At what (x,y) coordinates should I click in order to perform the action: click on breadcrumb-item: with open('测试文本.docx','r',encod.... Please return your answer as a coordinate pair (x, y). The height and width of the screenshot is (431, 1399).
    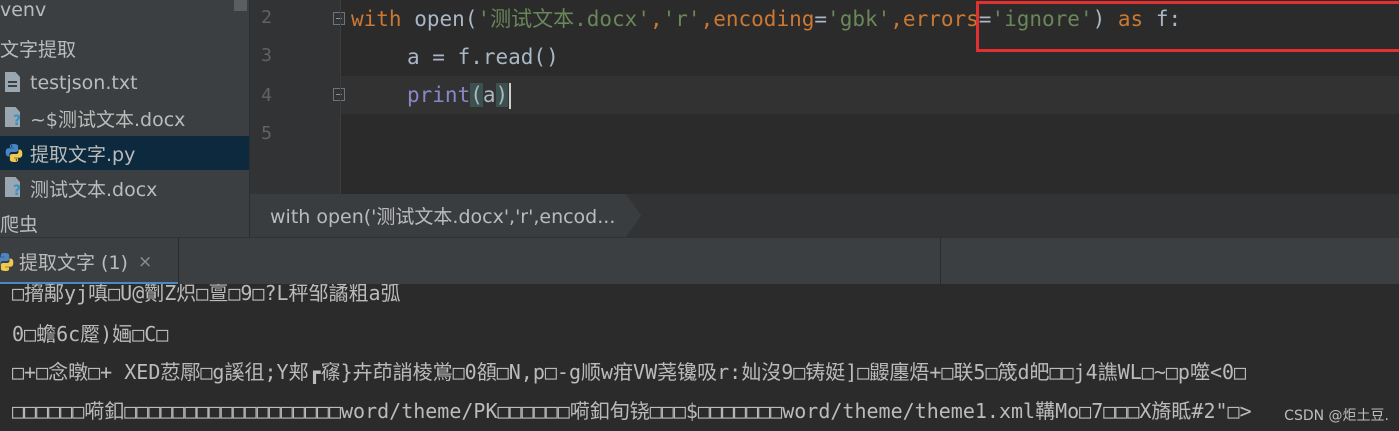
    Looking at the image, I should click on (446, 215).